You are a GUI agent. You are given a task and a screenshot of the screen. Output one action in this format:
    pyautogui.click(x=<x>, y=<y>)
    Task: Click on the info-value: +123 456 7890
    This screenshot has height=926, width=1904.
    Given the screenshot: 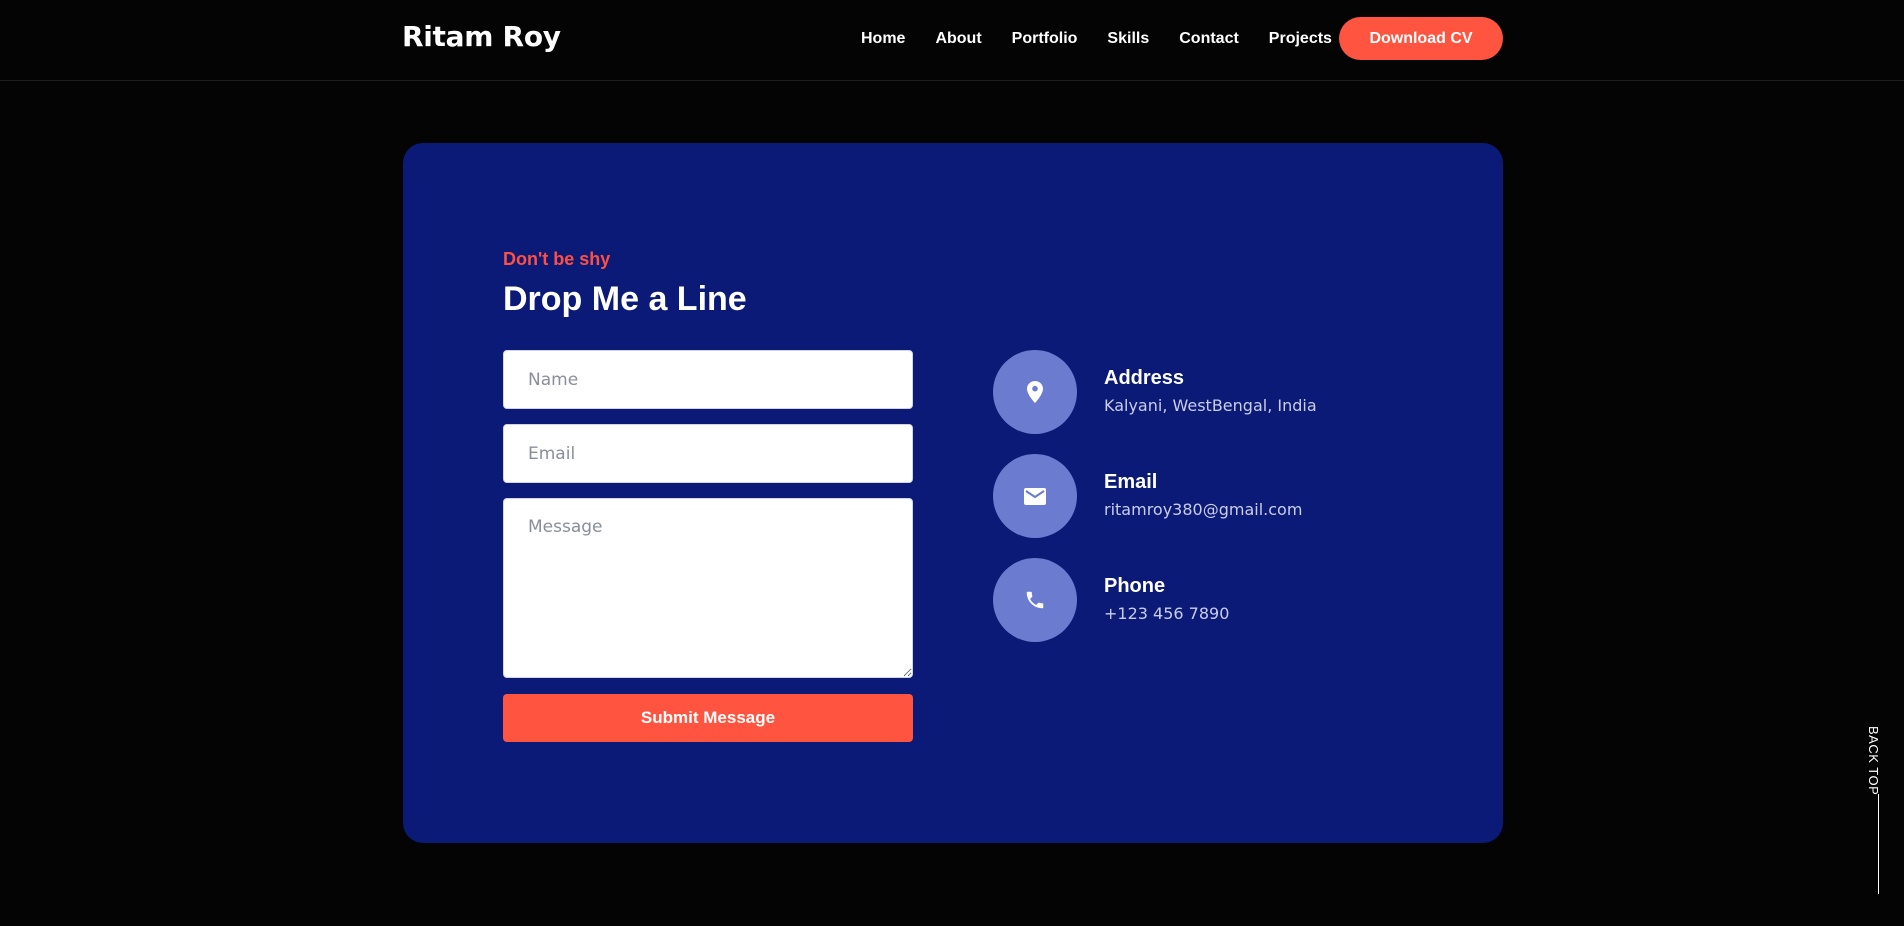 What is the action you would take?
    pyautogui.click(x=1166, y=613)
    